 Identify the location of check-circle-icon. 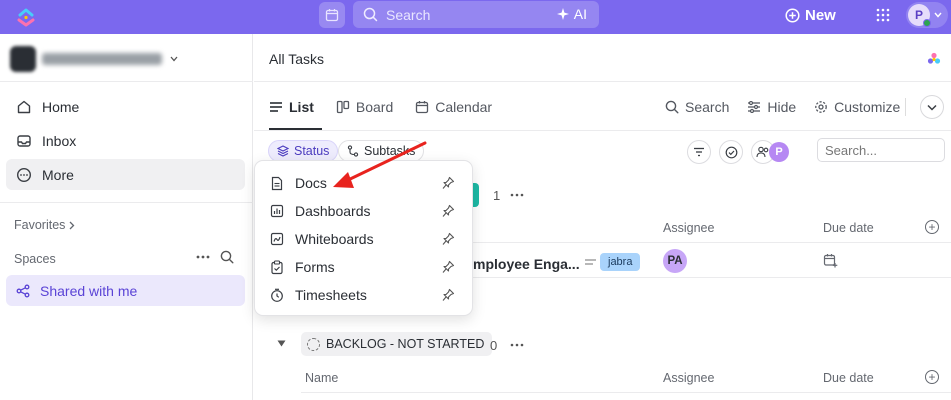
(731, 152).